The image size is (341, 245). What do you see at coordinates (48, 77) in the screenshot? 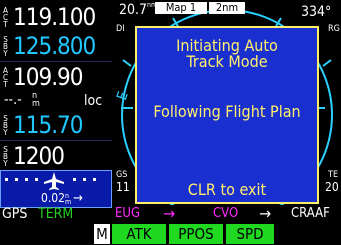
I see `nav-active-frequency: 109.90` at bounding box center [48, 77].